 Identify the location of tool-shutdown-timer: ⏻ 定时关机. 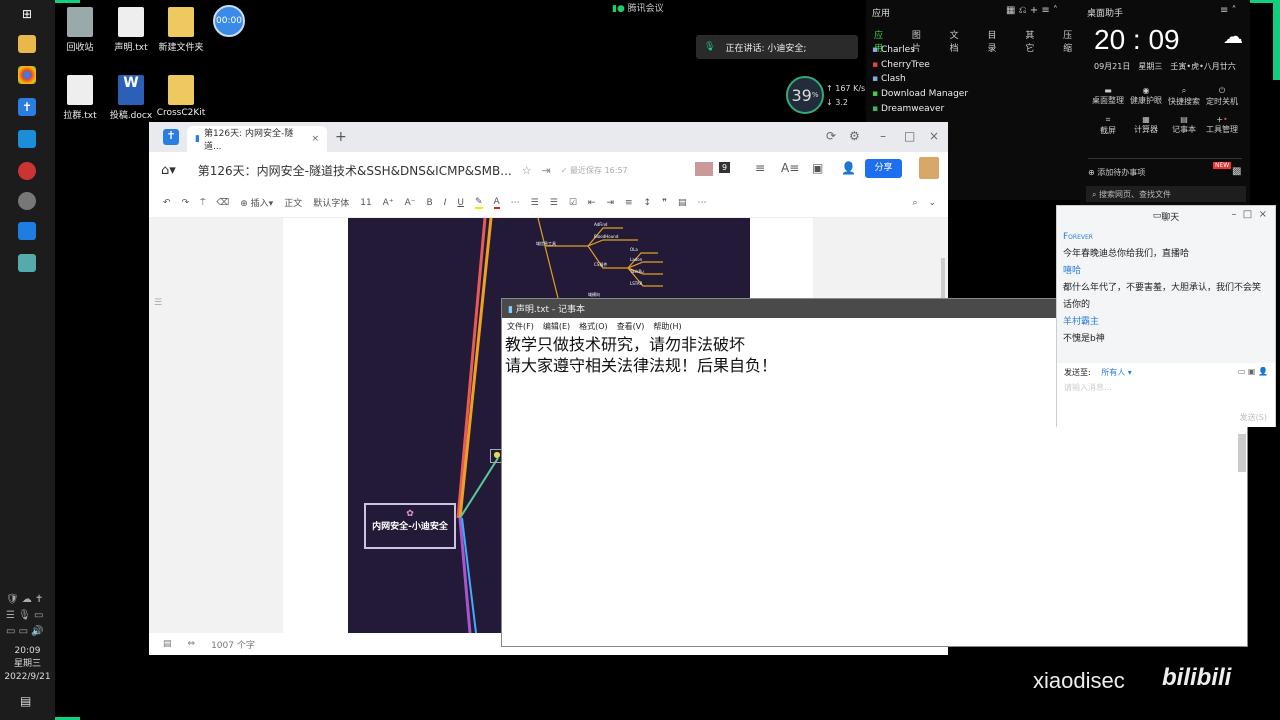
(1222, 96).